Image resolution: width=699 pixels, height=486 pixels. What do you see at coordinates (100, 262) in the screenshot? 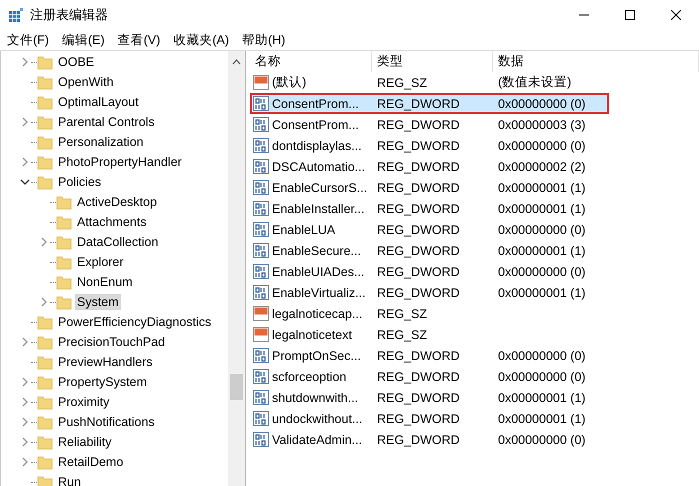
I see `tree-item: Explorer` at bounding box center [100, 262].